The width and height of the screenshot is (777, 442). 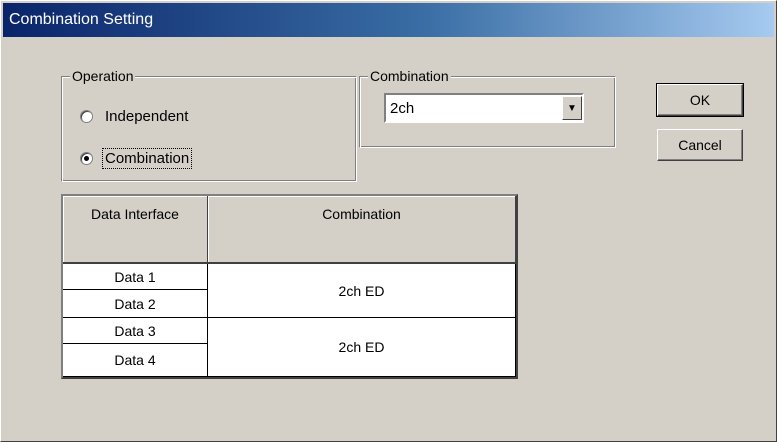 What do you see at coordinates (86, 158) in the screenshot?
I see `radio-checked-icon` at bounding box center [86, 158].